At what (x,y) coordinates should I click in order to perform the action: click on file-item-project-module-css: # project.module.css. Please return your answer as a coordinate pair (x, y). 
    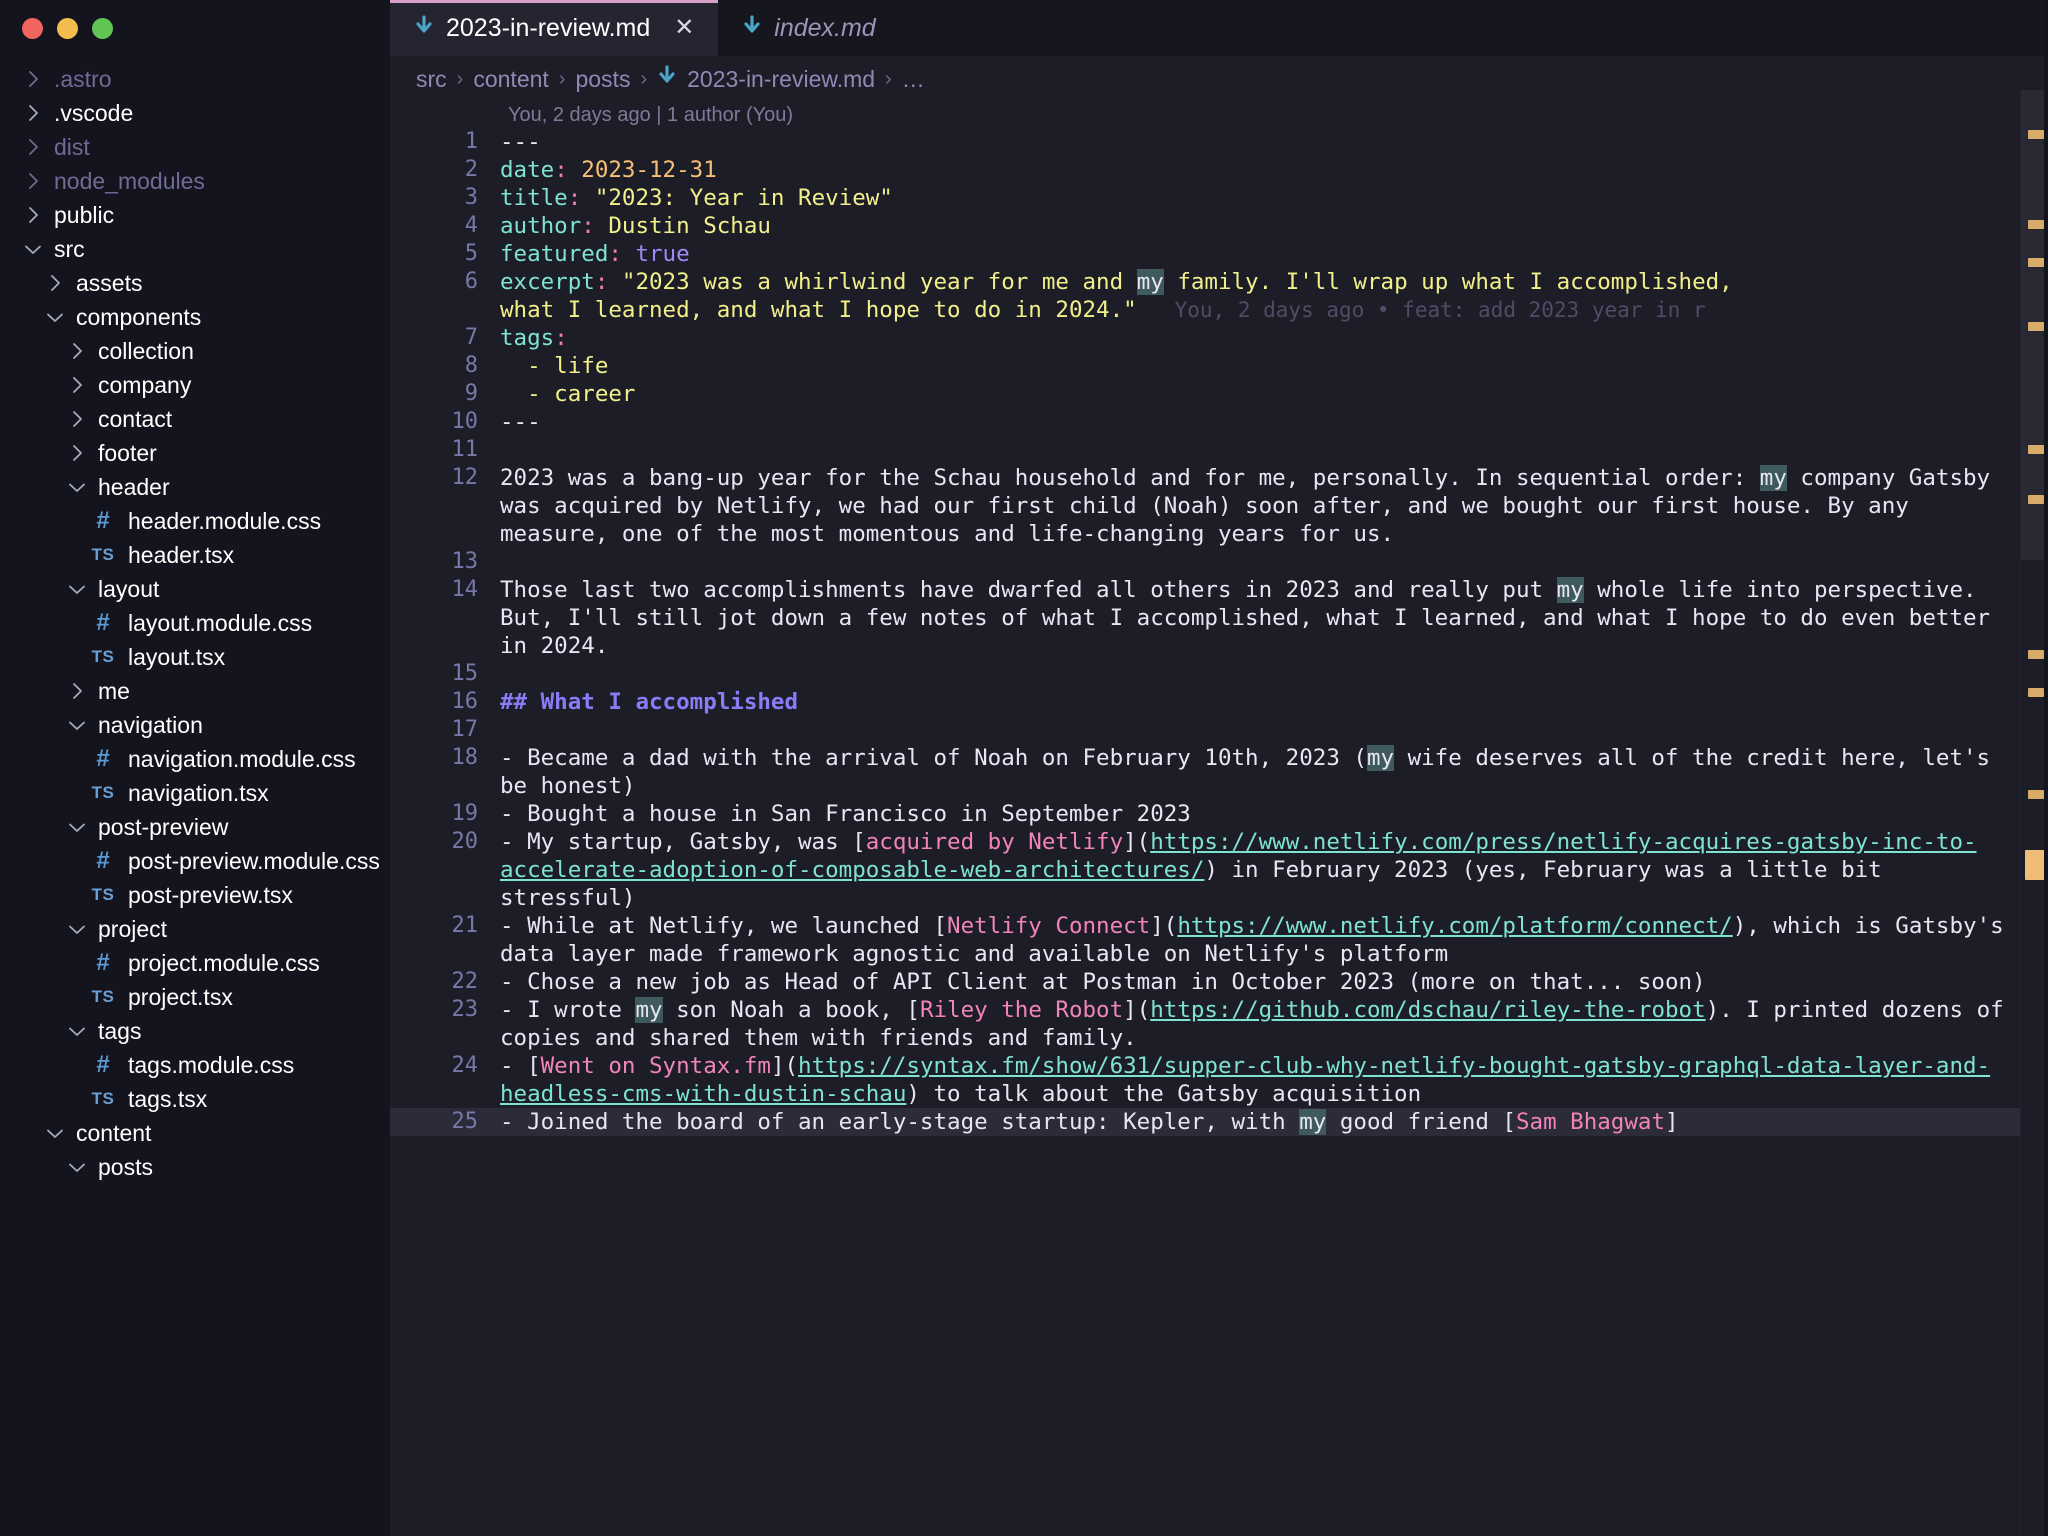
    Looking at the image, I should click on (195, 963).